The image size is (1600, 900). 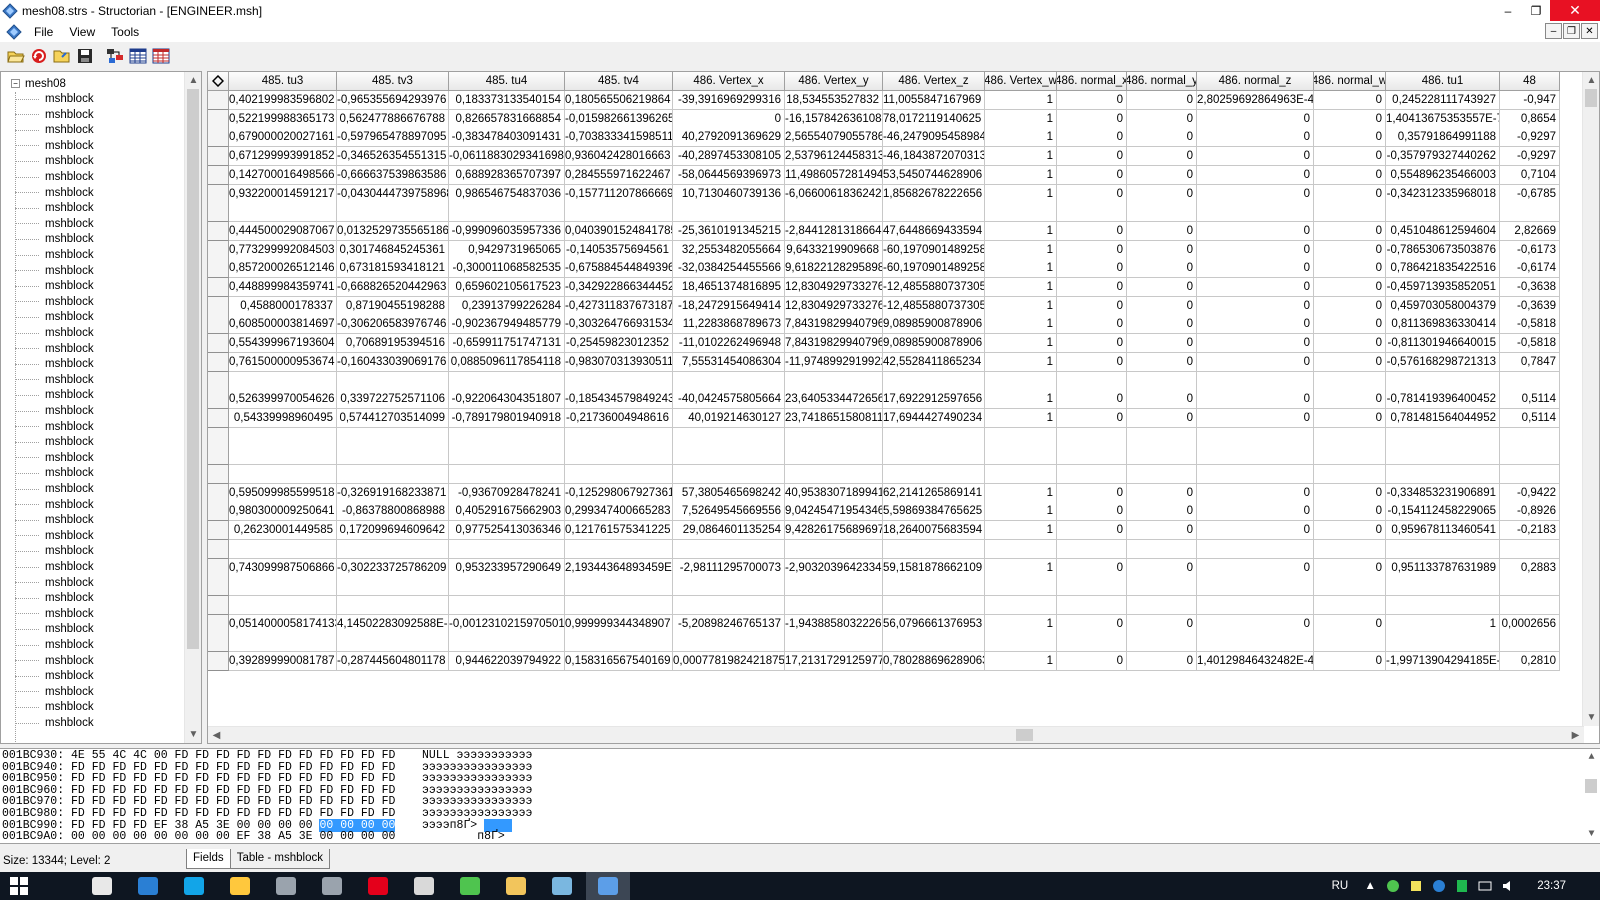 I want to click on grid-cell: -12,4855880737305, so click(x=934, y=287).